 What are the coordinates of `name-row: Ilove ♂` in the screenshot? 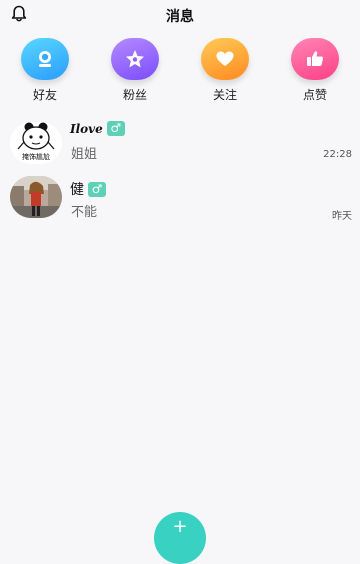 It's located at (97, 128).